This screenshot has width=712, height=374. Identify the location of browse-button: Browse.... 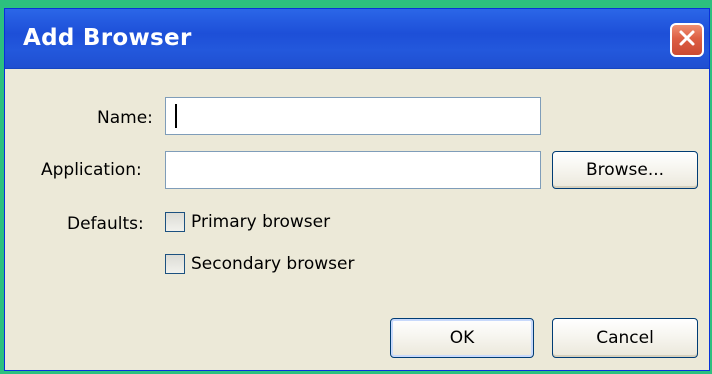
(625, 170).